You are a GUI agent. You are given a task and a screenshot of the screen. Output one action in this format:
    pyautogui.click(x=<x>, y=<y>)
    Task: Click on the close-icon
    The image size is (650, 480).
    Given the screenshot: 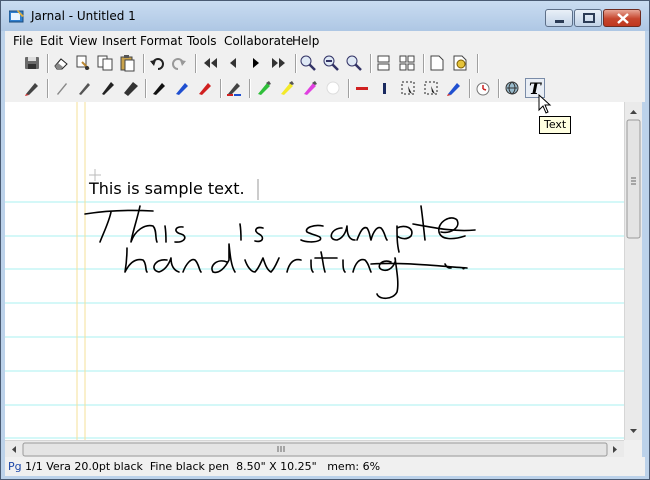 What is the action you would take?
    pyautogui.click(x=623, y=18)
    